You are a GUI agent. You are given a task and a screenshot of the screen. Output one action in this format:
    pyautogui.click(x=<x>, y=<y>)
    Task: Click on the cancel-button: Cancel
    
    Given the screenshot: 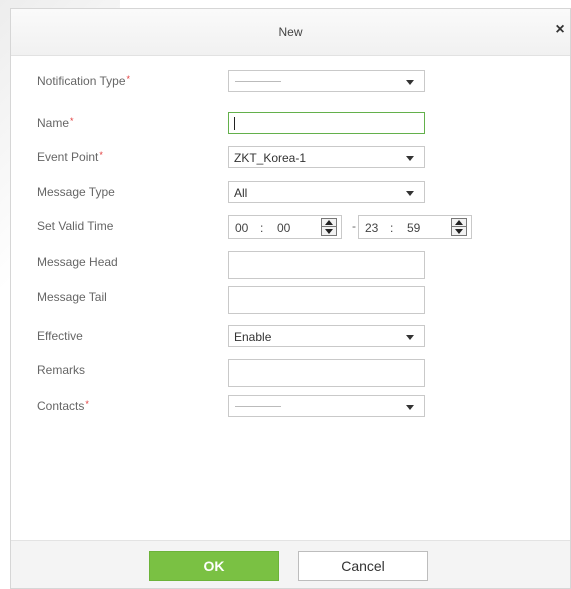 What is the action you would take?
    pyautogui.click(x=363, y=566)
    